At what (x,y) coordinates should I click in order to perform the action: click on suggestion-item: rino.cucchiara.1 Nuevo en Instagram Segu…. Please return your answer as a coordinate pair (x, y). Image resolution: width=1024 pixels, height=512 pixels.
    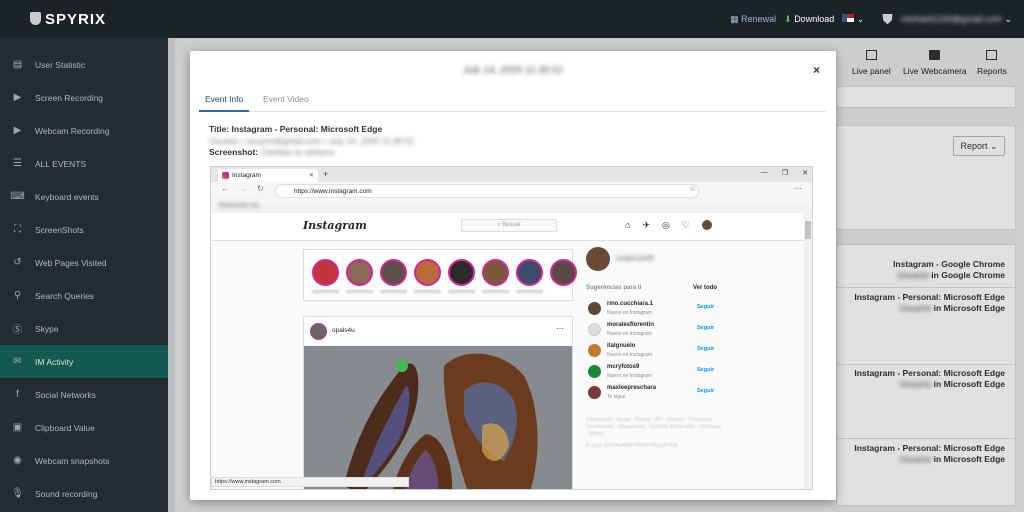
    Looking at the image, I should click on (658, 309).